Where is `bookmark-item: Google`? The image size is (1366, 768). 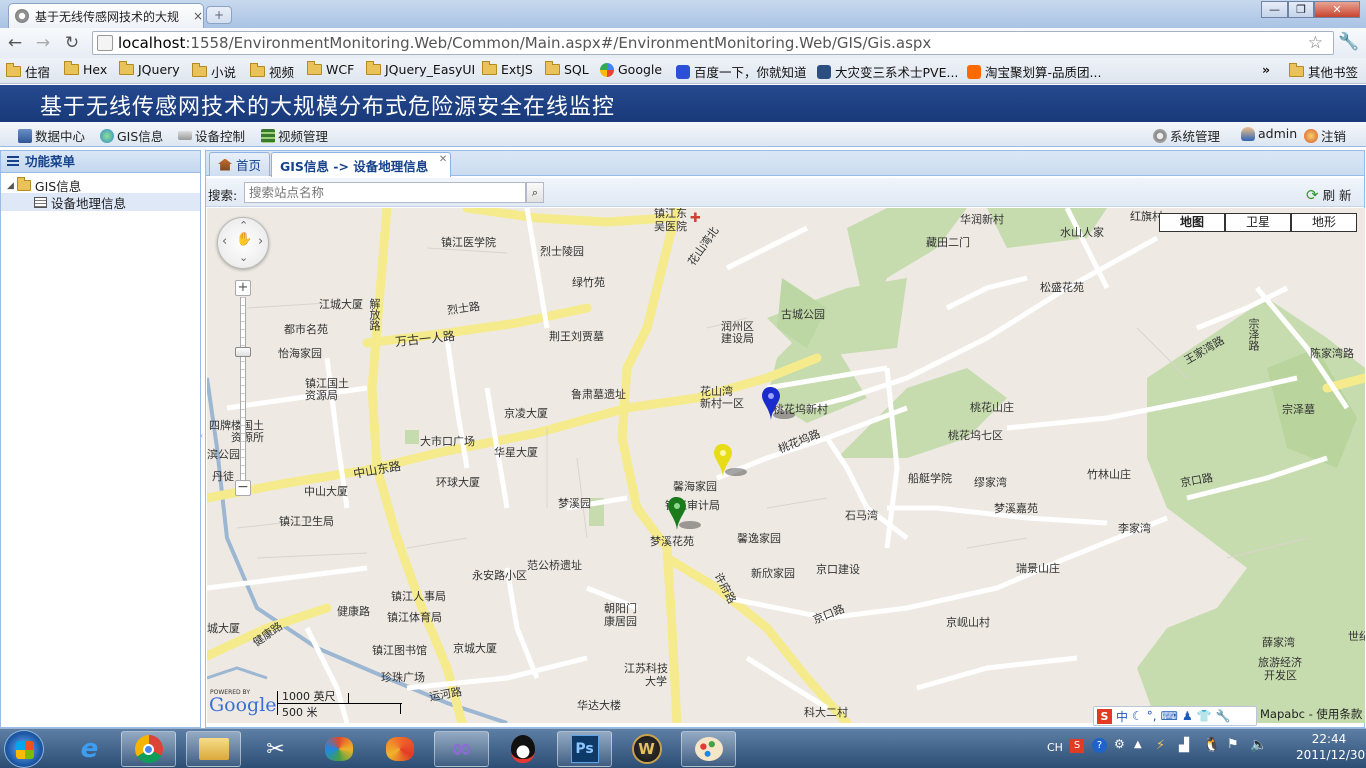
bookmark-item: Google is located at coordinates (631, 69).